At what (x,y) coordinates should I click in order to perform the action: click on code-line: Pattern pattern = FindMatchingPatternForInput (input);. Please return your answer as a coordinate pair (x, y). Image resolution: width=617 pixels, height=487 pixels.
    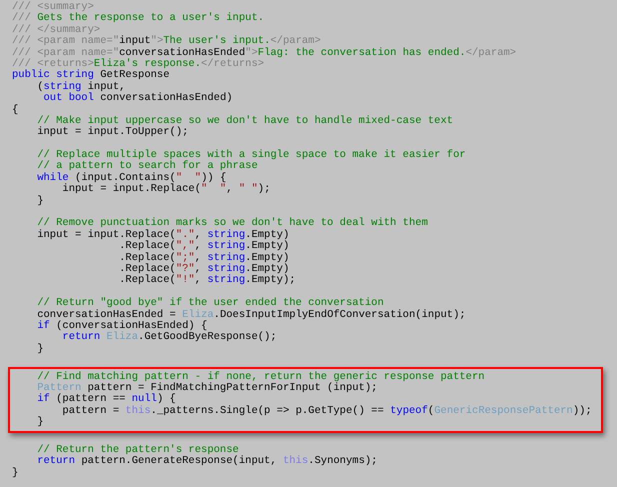
    Looking at the image, I should click on (207, 388).